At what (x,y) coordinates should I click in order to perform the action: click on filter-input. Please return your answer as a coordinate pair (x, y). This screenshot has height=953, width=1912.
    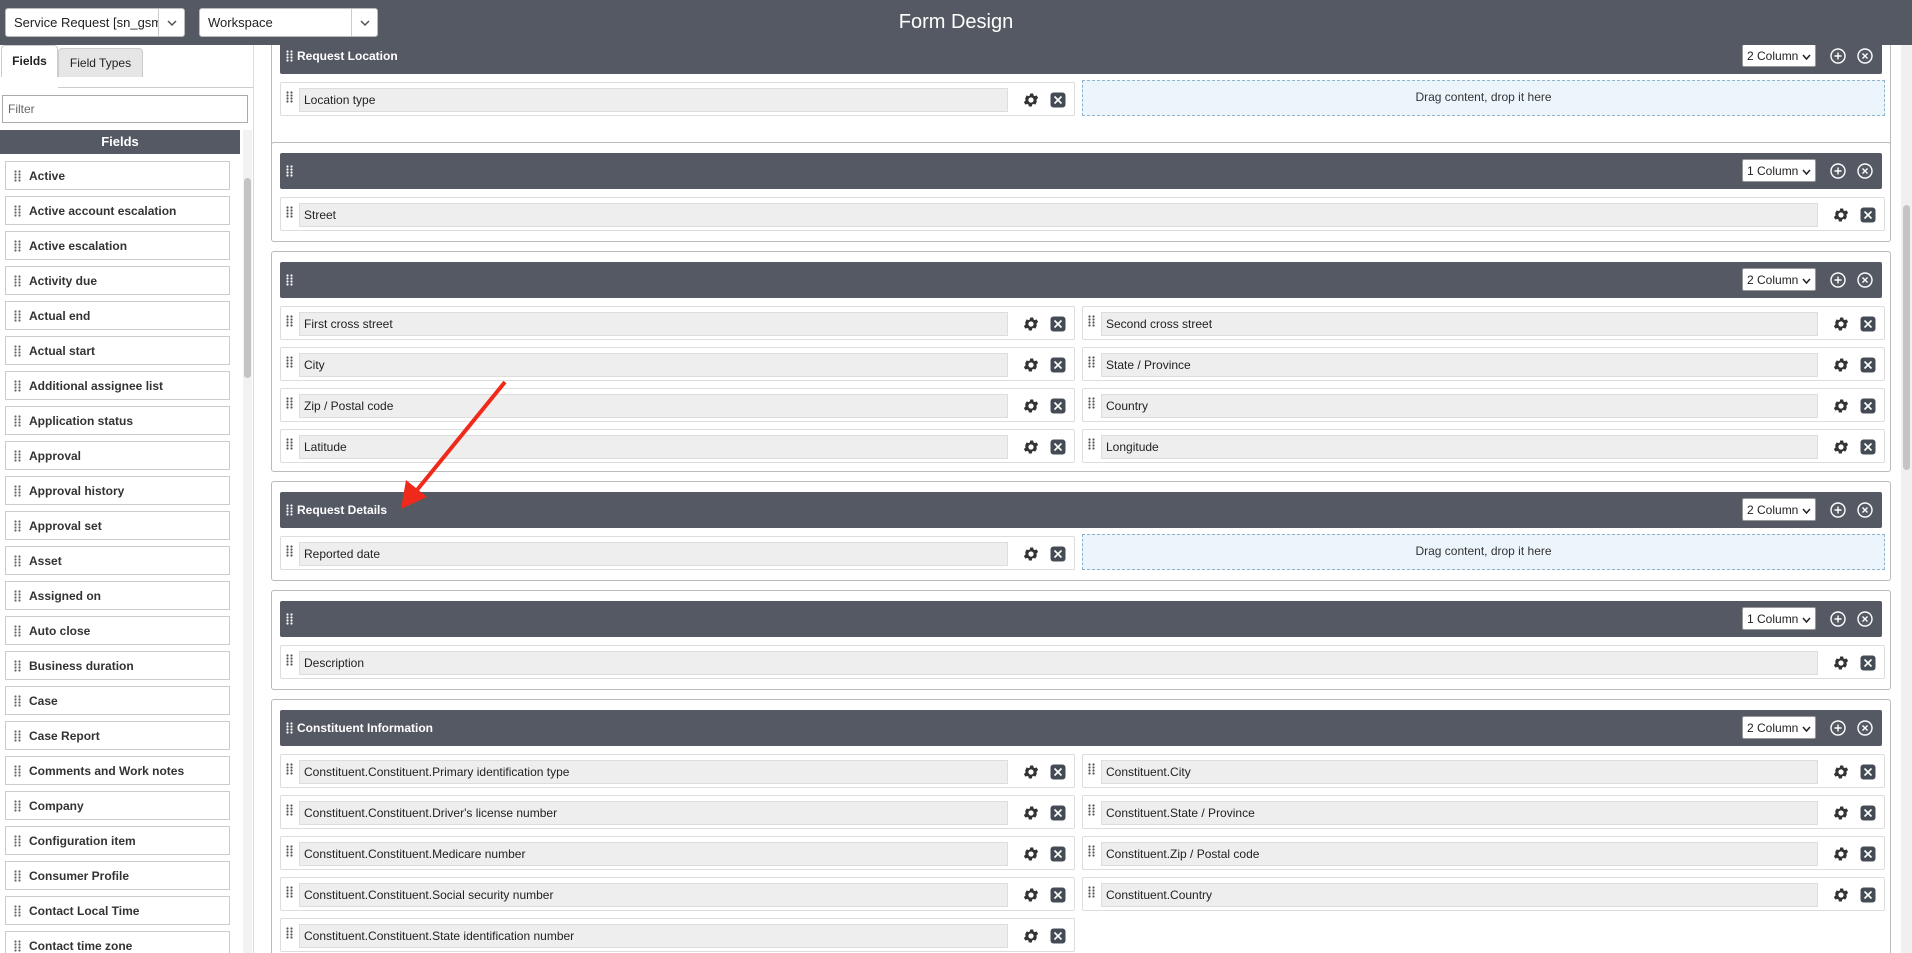
    Looking at the image, I should click on (125, 109).